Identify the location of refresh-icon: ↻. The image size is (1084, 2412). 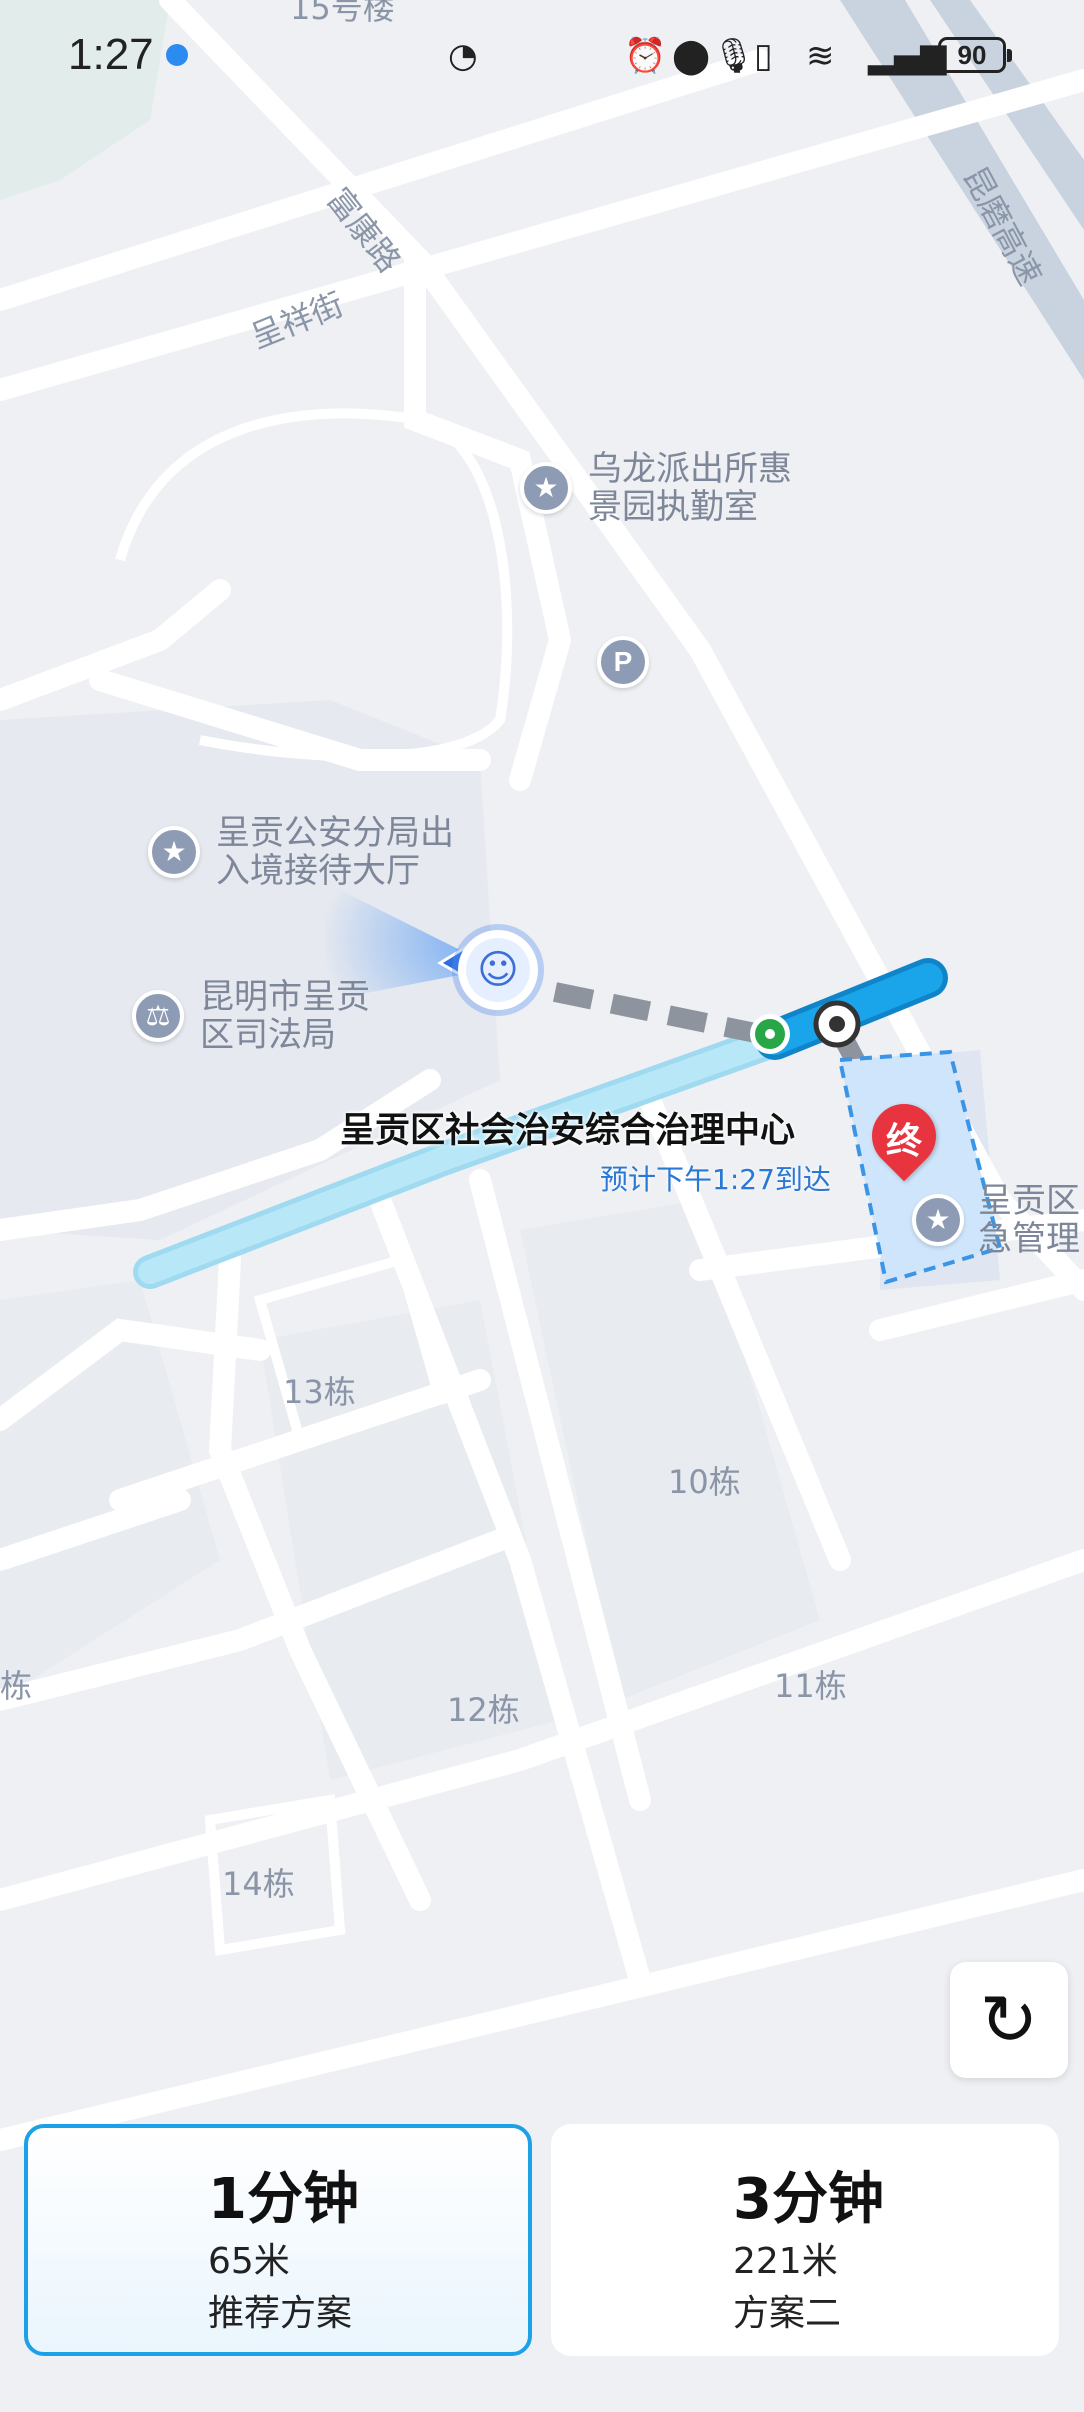
(1009, 2020).